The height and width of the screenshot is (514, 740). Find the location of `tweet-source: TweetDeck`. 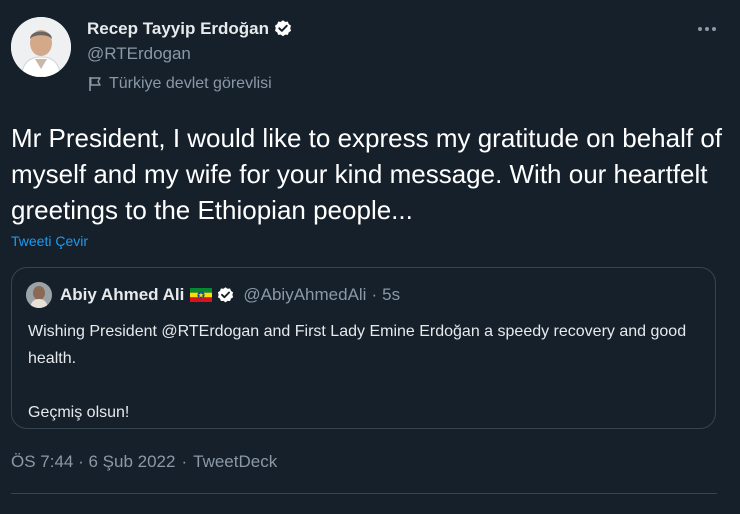

tweet-source: TweetDeck is located at coordinates (235, 462).